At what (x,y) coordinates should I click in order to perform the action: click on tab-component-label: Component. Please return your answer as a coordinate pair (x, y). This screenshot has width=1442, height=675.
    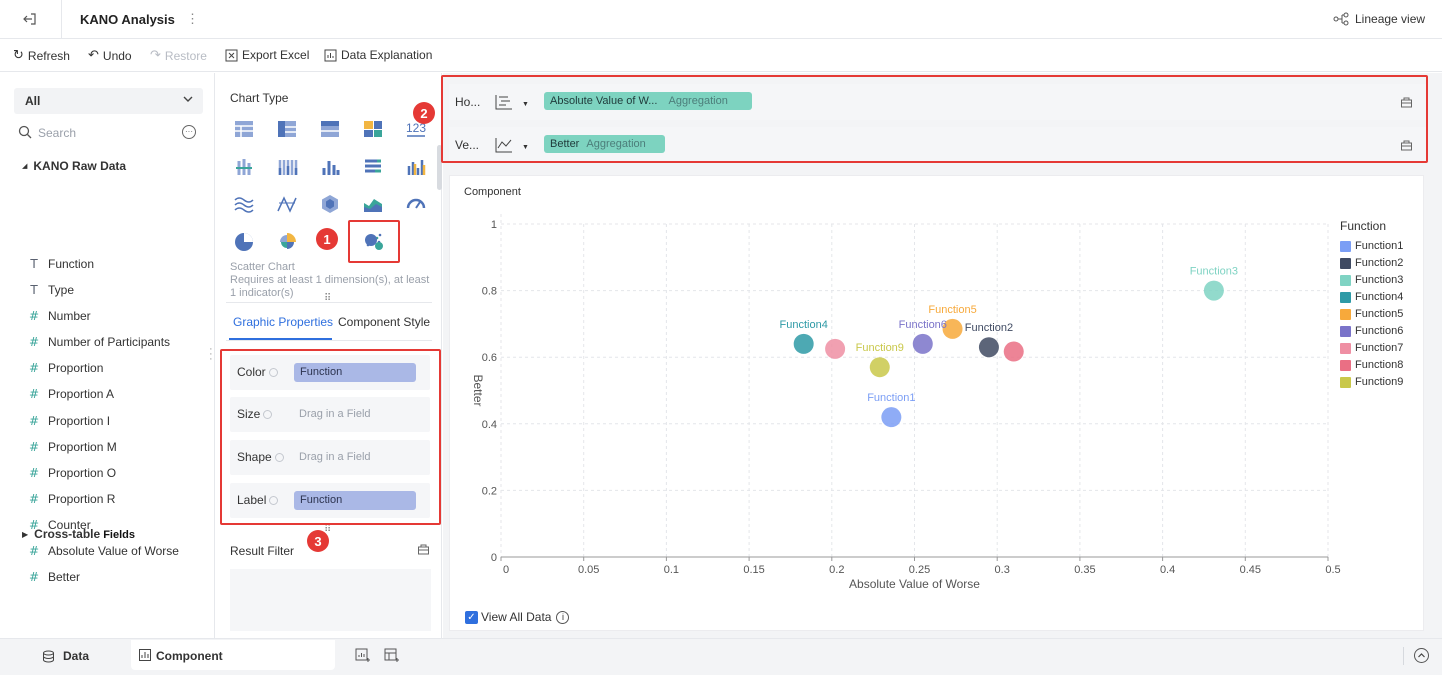
    Looking at the image, I should click on (189, 656).